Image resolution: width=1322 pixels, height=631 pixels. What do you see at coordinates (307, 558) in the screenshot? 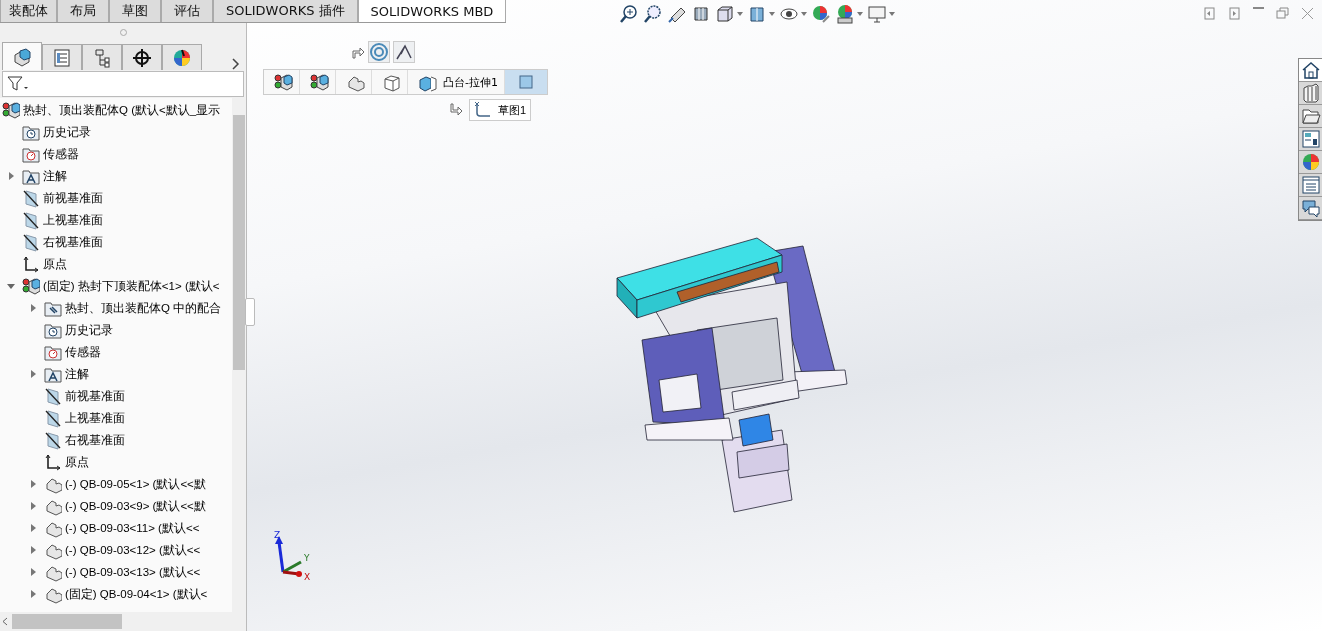
I see `axis-label: Y` at bounding box center [307, 558].